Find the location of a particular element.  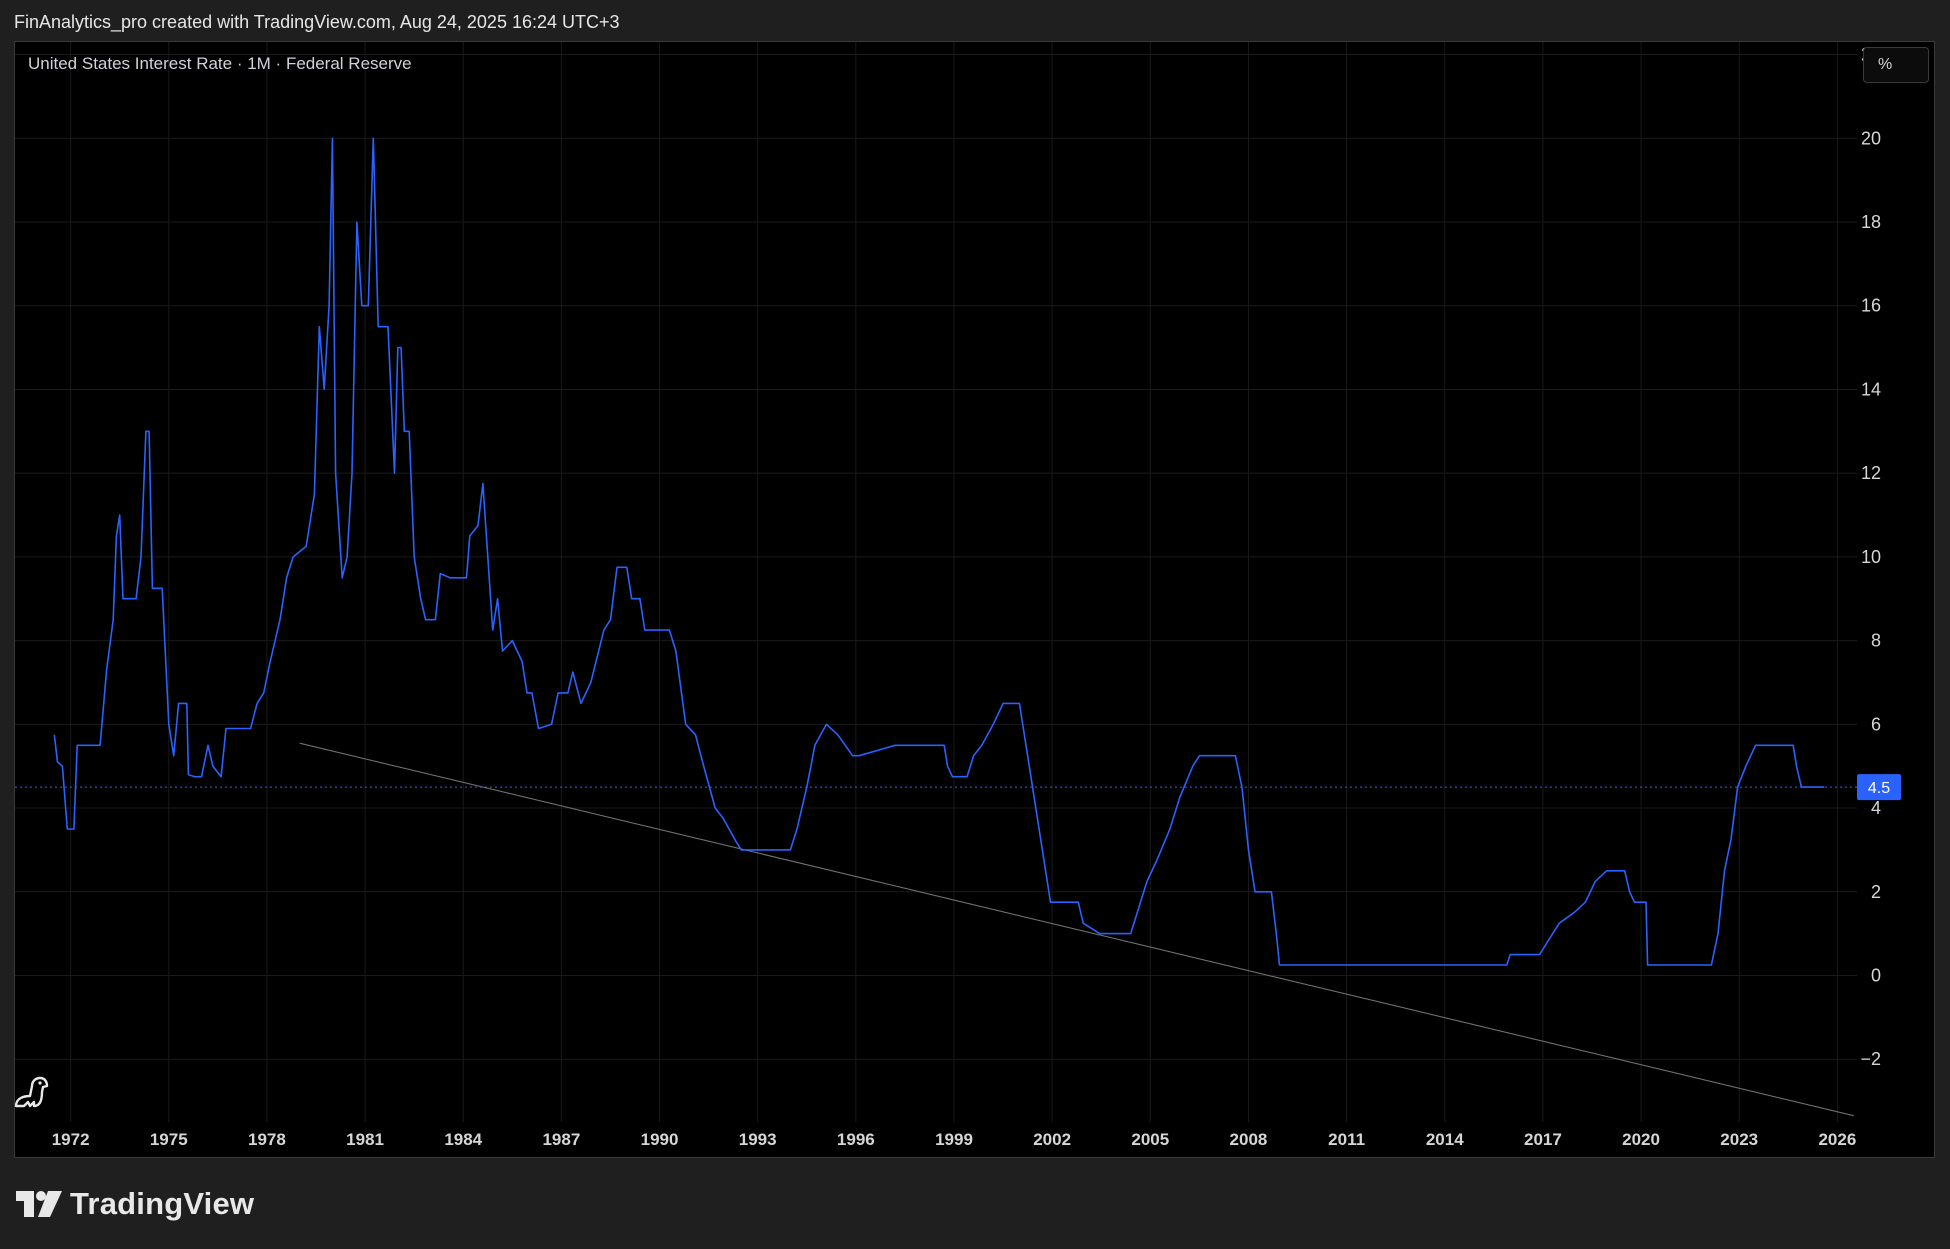

x-tick-label: 1978 is located at coordinates (267, 1139).